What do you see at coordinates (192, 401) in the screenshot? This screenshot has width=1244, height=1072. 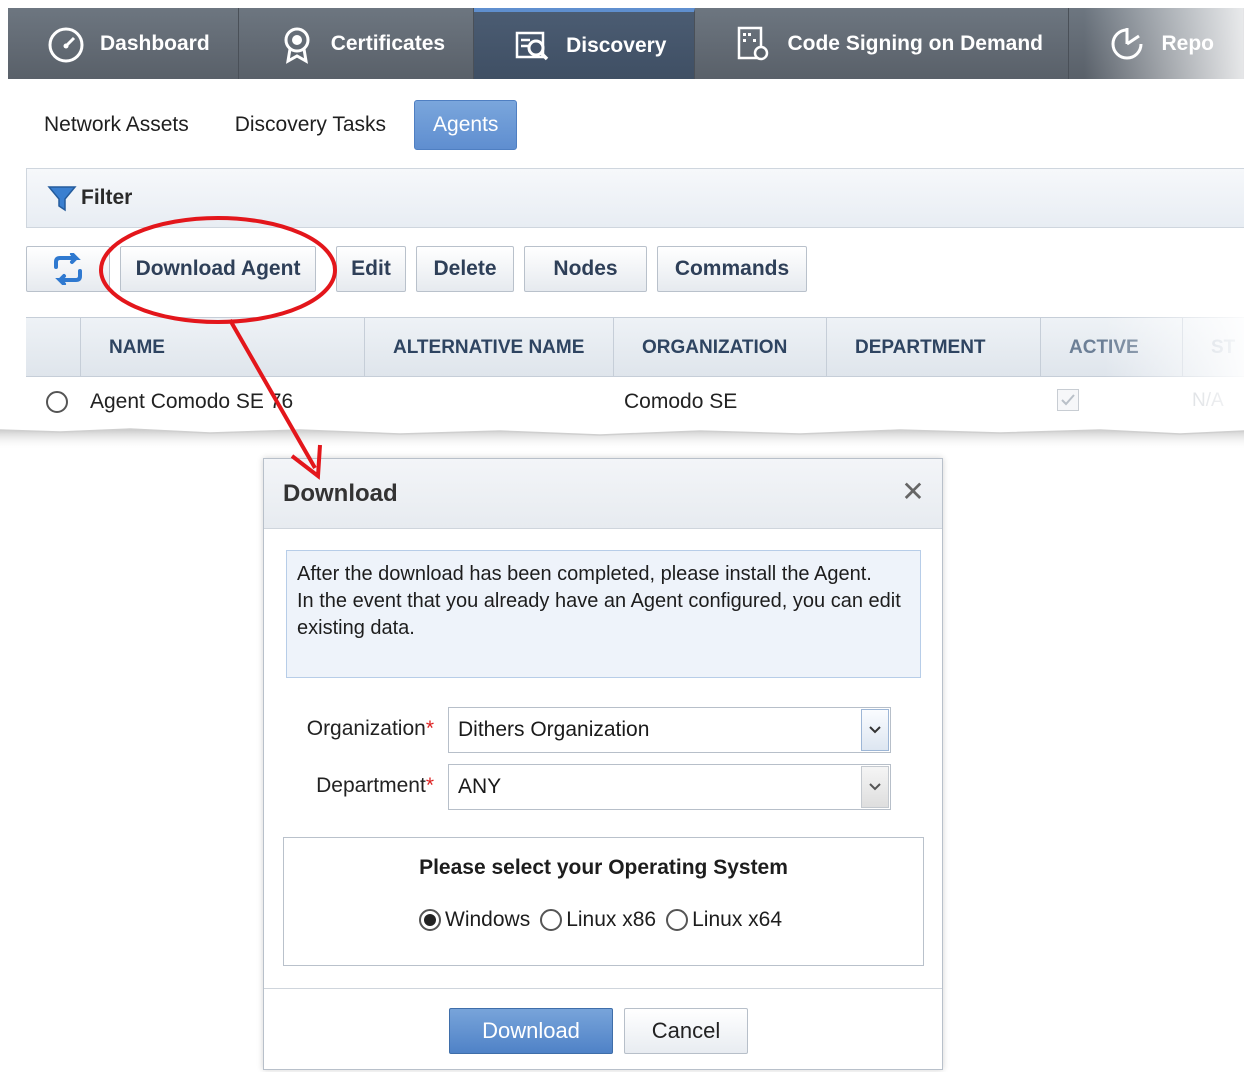 I see `cell-name: Agent Comodo SE 76` at bounding box center [192, 401].